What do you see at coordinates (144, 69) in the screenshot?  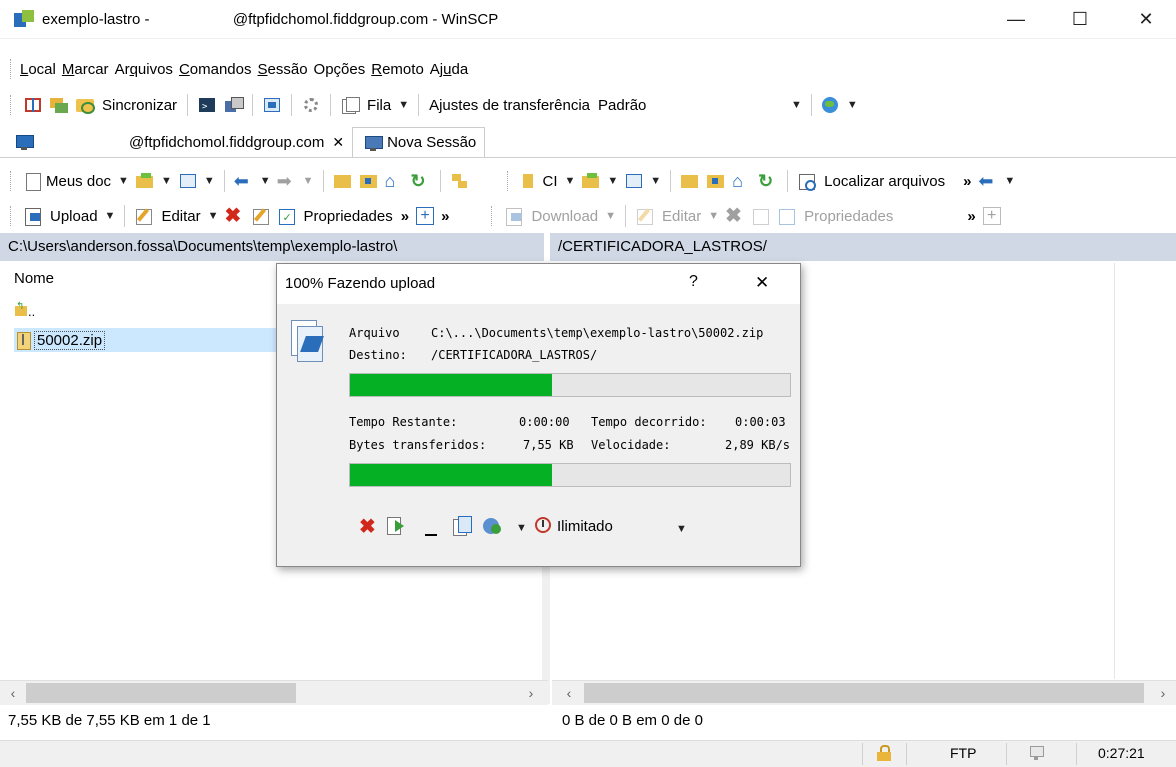 I see `menu-arquivos: Arquivos` at bounding box center [144, 69].